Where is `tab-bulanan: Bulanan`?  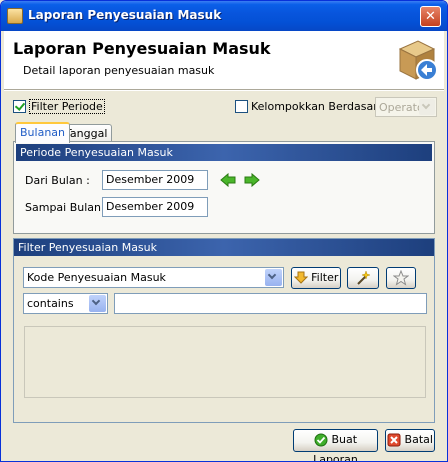
tab-bulanan: Bulanan is located at coordinates (42, 132).